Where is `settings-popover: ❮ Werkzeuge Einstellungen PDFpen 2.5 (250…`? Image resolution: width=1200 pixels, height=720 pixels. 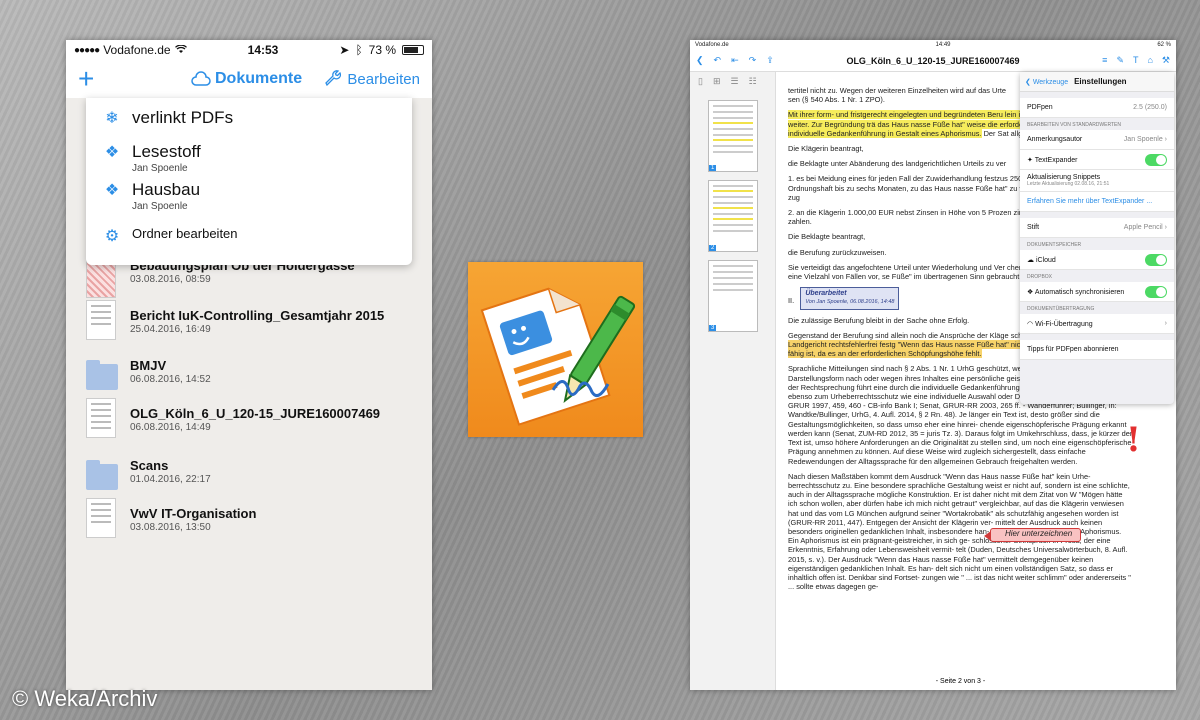 settings-popover: ❮ Werkzeuge Einstellungen PDFpen 2.5 (250… is located at coordinates (1097, 238).